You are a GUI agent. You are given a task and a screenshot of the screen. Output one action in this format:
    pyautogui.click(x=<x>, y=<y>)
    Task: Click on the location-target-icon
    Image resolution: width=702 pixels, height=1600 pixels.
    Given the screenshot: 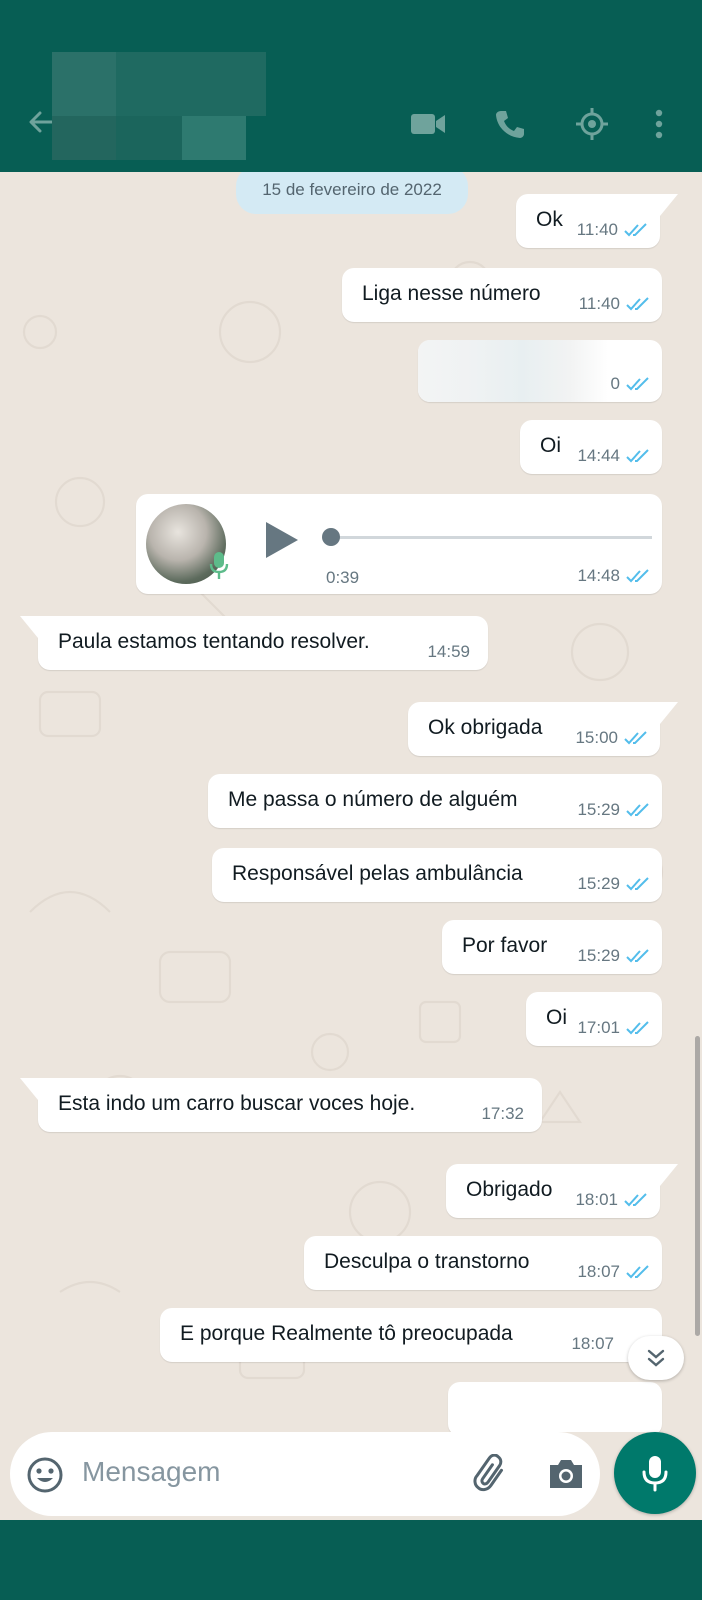 What is the action you would take?
    pyautogui.click(x=592, y=124)
    